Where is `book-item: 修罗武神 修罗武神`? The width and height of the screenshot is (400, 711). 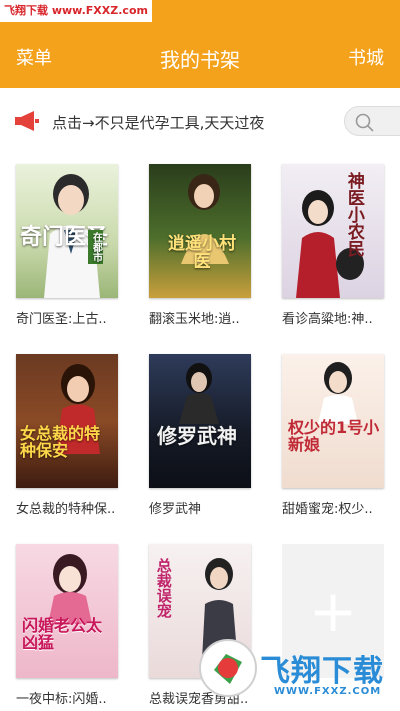
book-item: 修罗武神 修罗武神 is located at coordinates (200, 435).